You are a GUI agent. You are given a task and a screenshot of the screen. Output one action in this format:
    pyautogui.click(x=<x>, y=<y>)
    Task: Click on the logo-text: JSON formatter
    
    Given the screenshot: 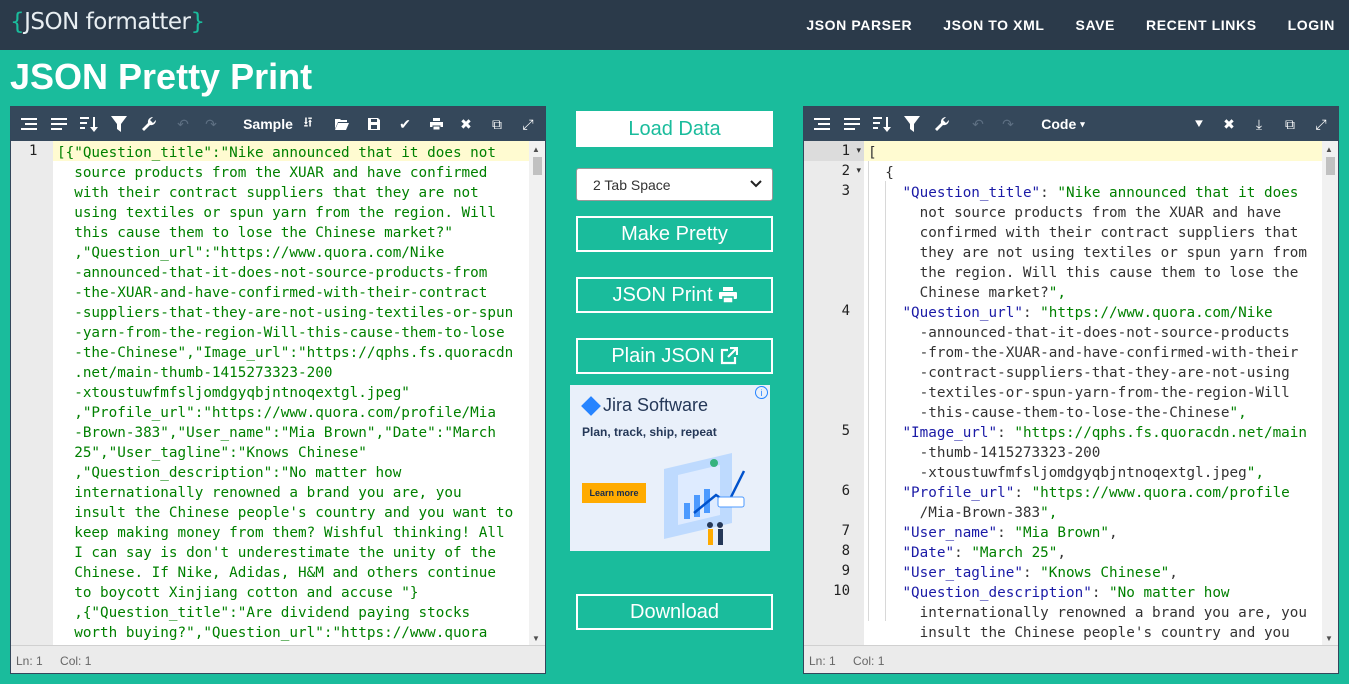 What is the action you would take?
    pyautogui.click(x=107, y=22)
    